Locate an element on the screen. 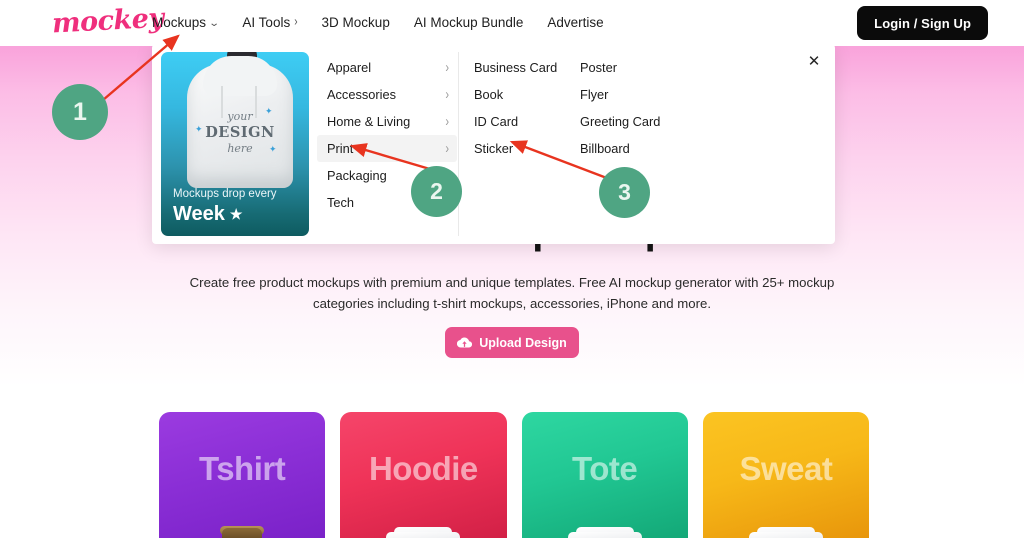  category-card-sweat: Sweat is located at coordinates (785, 475).